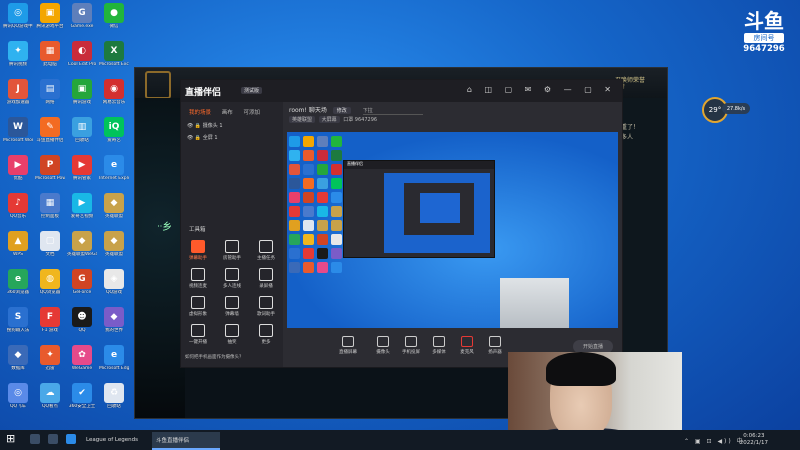 Image resolution: width=800 pixels, height=450 pixels. What do you see at coordinates (50, 51) in the screenshot?
I see `app-icon: ▦` at bounding box center [50, 51].